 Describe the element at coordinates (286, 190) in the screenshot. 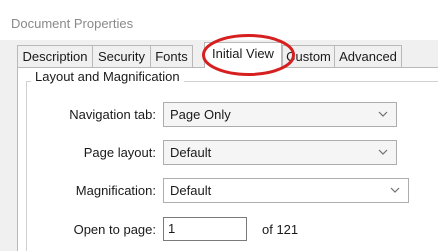

I see `magnification-combobox: Default` at that location.